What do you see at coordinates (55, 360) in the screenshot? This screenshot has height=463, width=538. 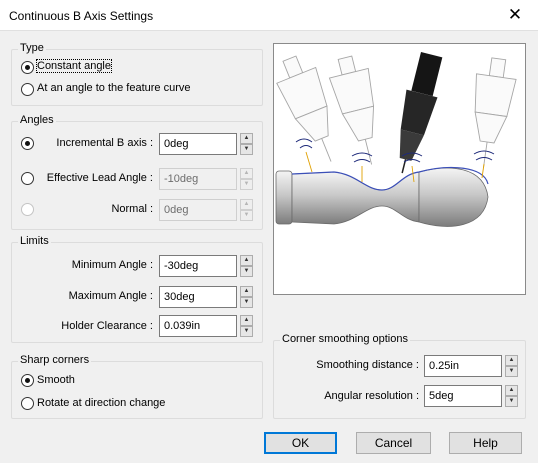 I see `sharp-corners-group-label: Sharp corners` at bounding box center [55, 360].